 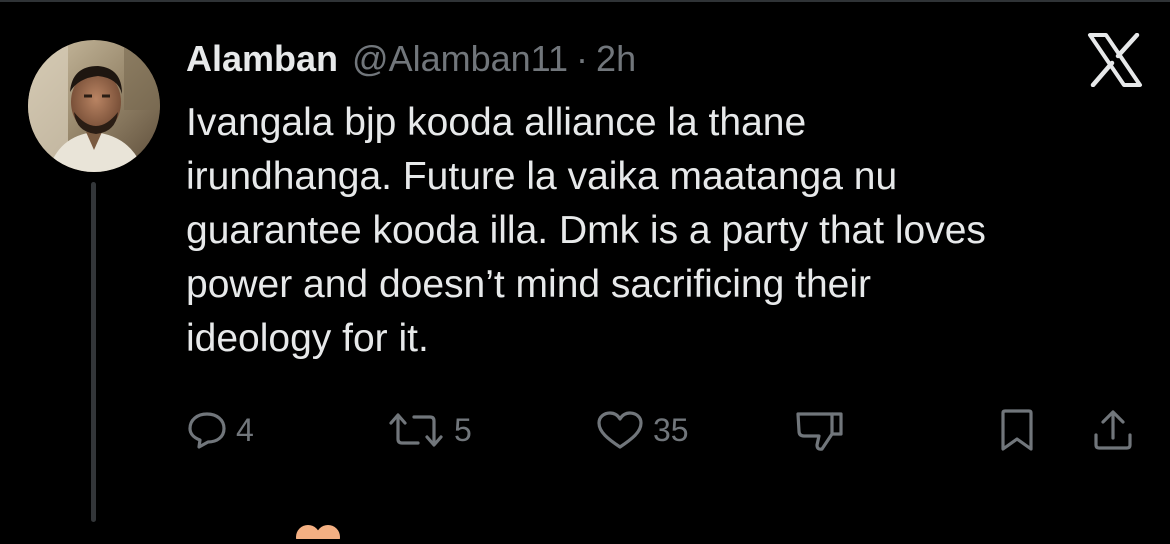 I want to click on thumbs-down-icon, so click(x=820, y=430).